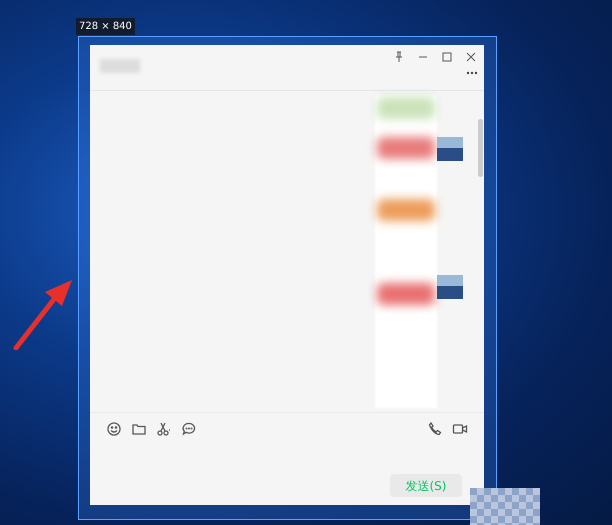  I want to click on scissors-icon, so click(164, 429).